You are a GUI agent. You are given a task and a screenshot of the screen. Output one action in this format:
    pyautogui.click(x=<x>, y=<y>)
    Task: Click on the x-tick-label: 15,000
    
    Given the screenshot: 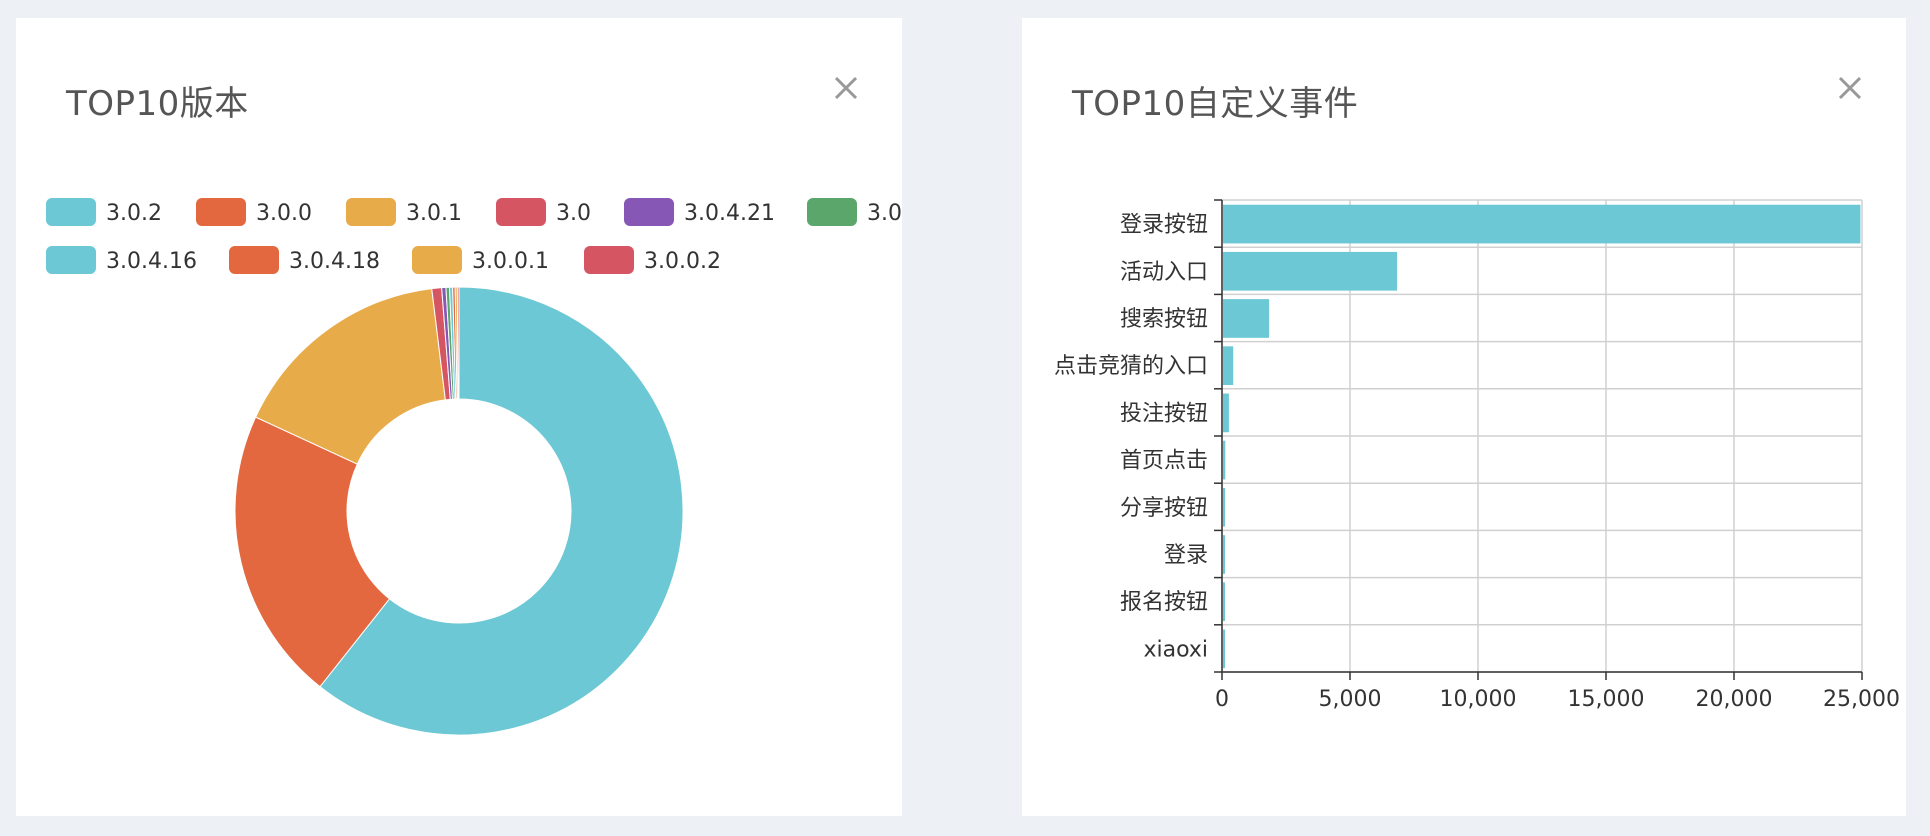 What is the action you would take?
    pyautogui.click(x=1606, y=699)
    